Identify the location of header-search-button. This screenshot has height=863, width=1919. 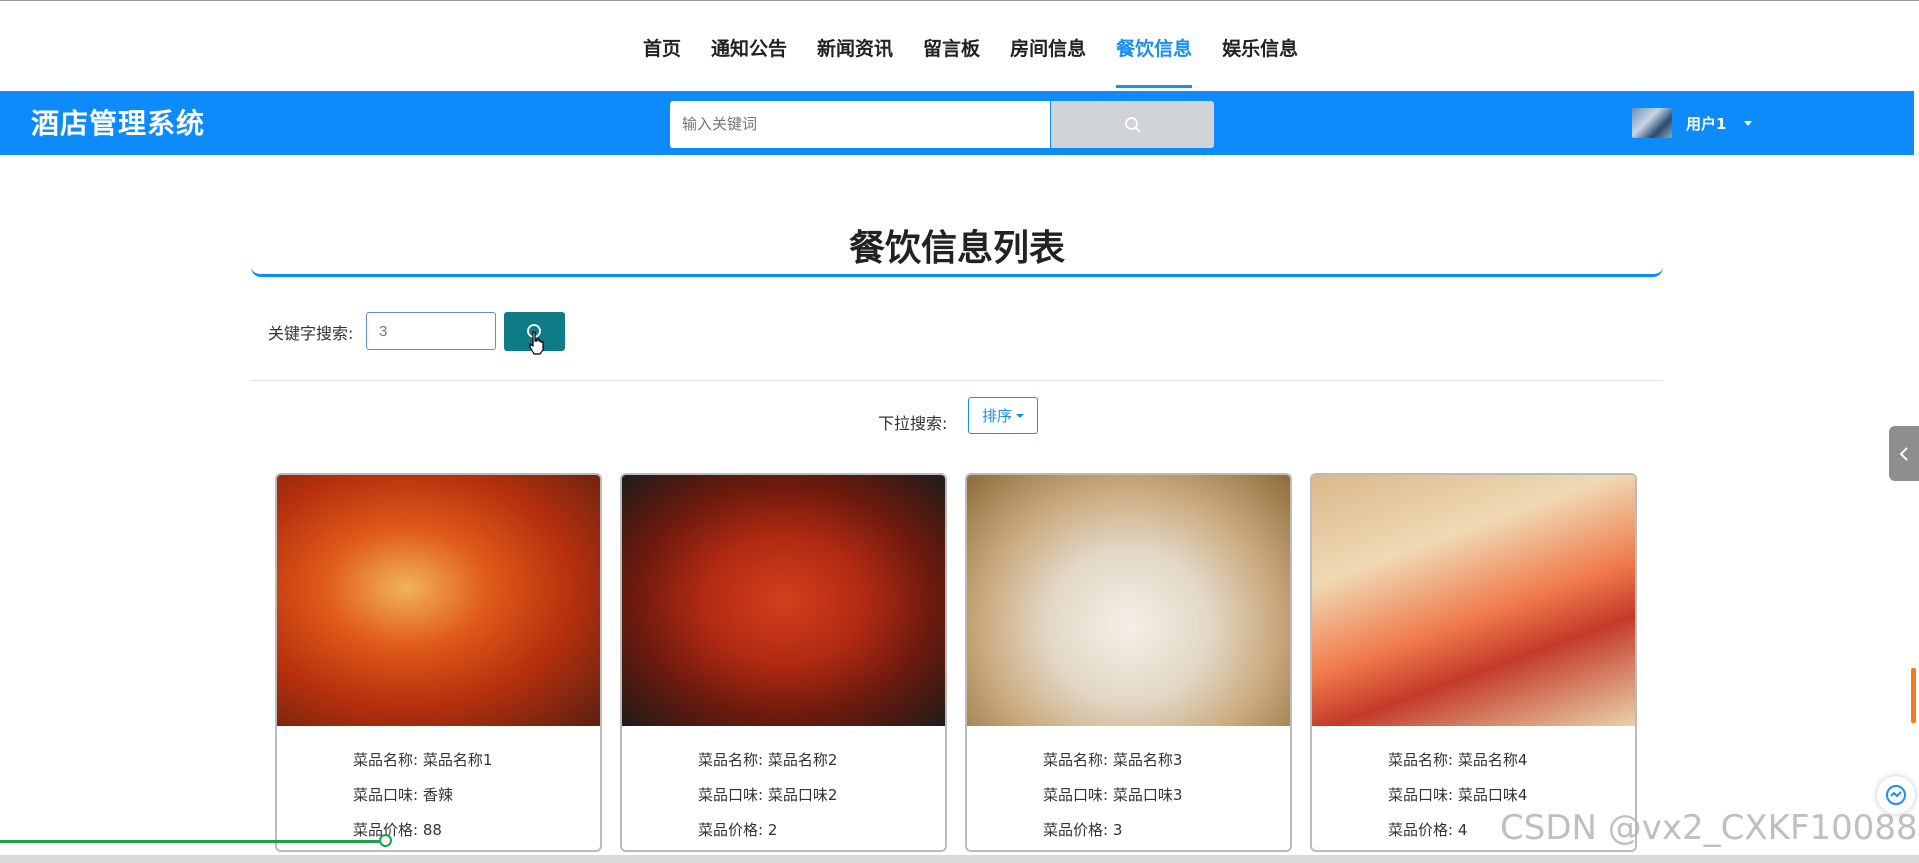
(1132, 124).